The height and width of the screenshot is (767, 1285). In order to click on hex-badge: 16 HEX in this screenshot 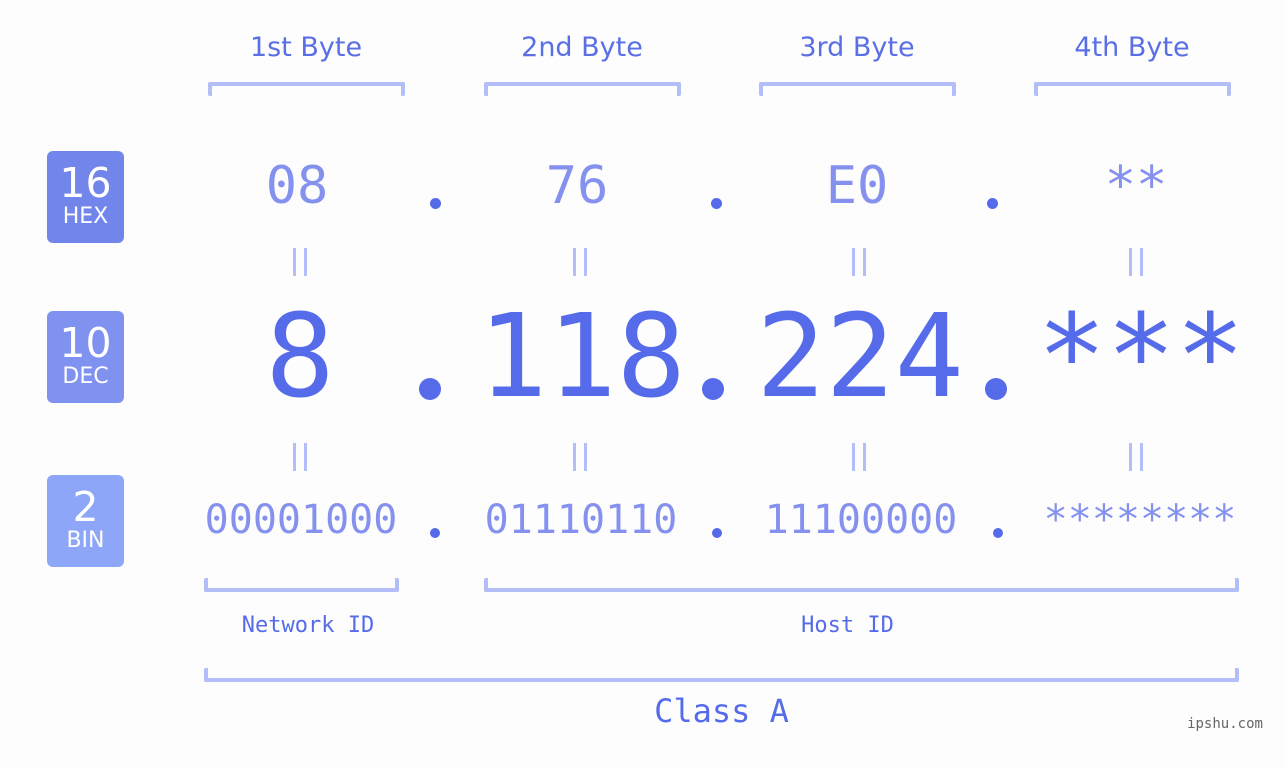, I will do `click(85, 197)`.